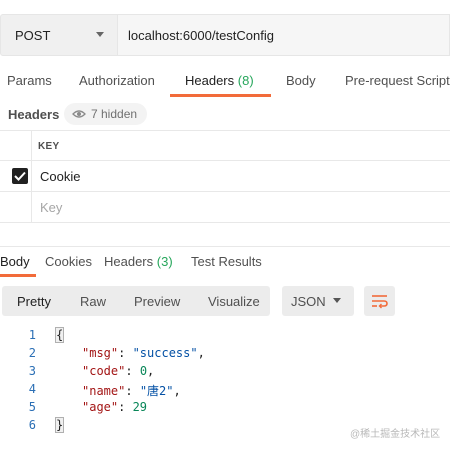  I want to click on line-number: 6, so click(32, 425).